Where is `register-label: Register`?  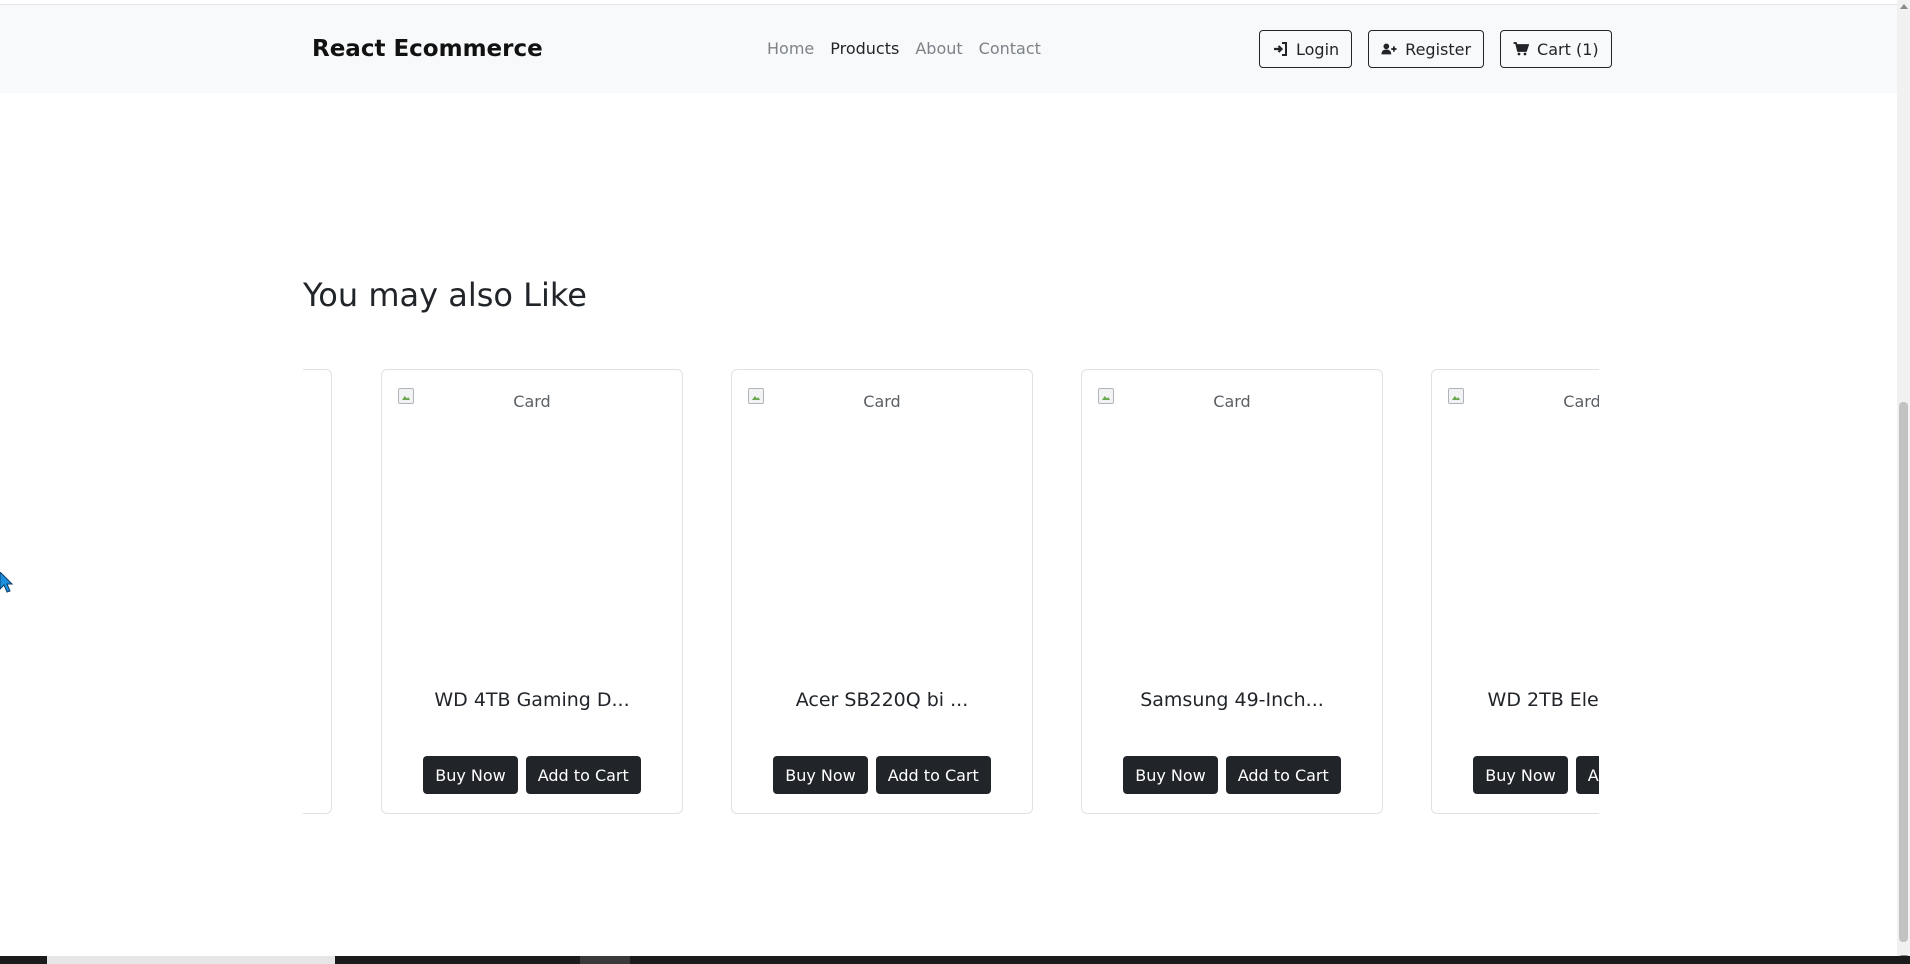 register-label: Register is located at coordinates (1438, 49).